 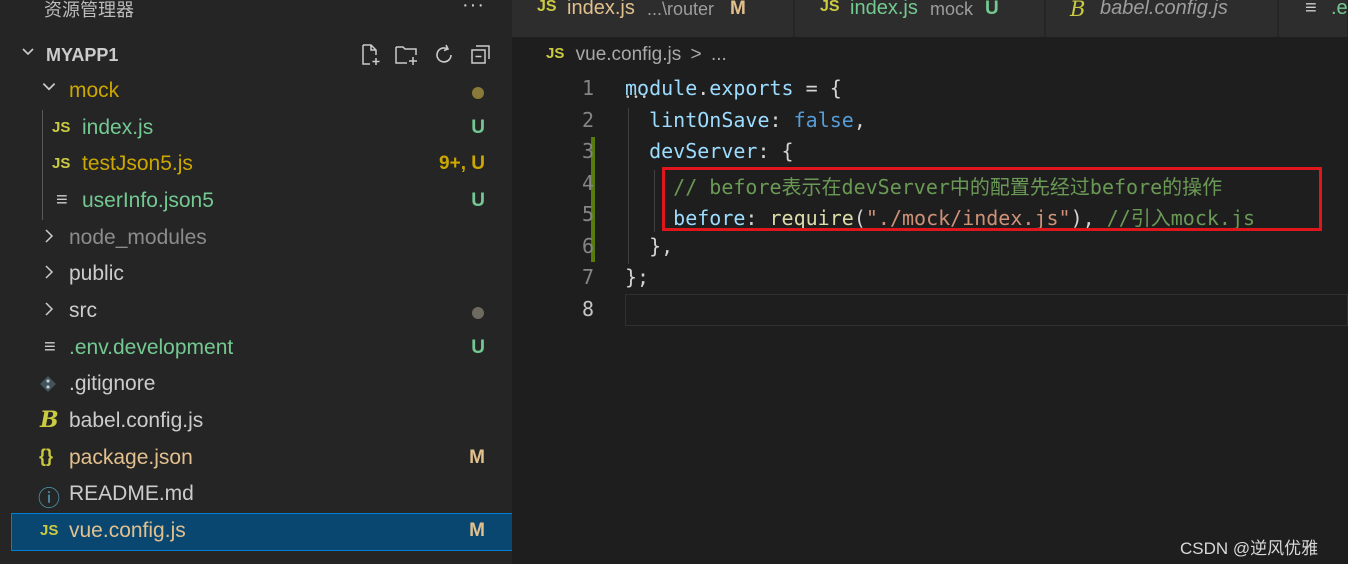 I want to click on tree-file-package-json: {} package.json M, so click(x=262, y=459).